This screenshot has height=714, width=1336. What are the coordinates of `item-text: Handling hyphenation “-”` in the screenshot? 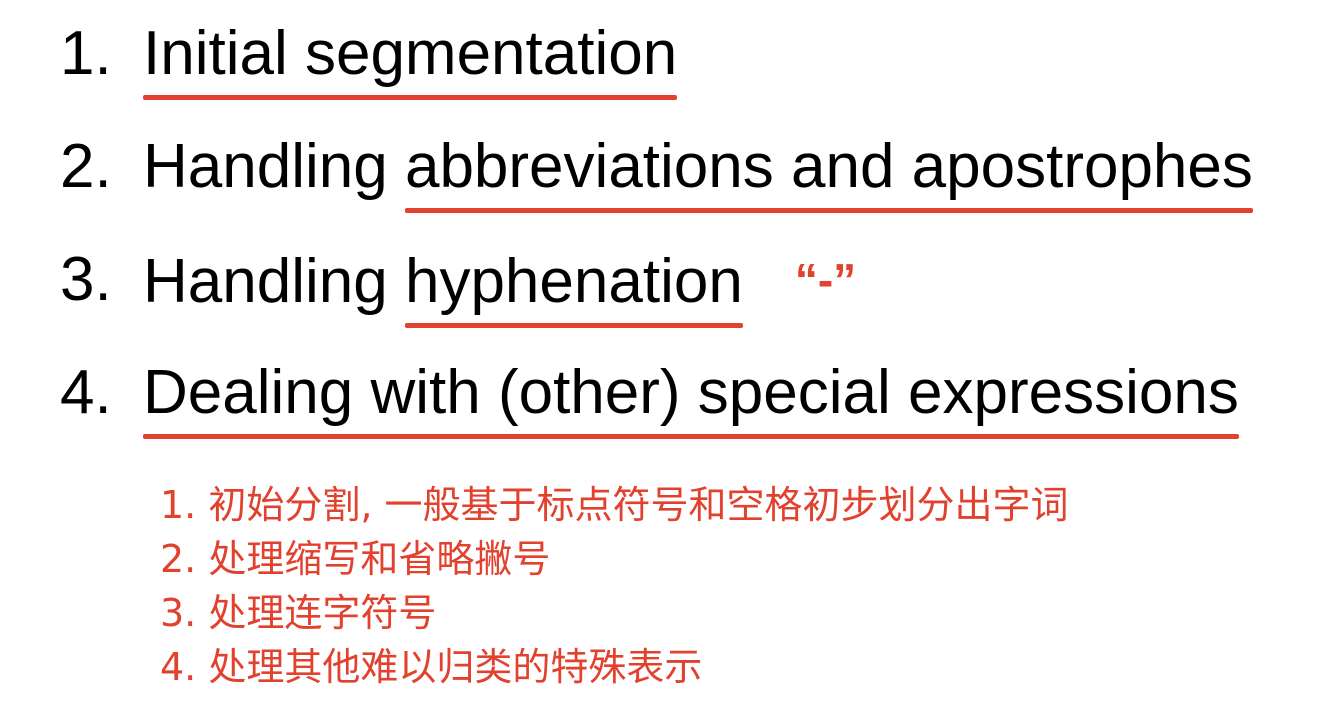 It's located at (500, 284).